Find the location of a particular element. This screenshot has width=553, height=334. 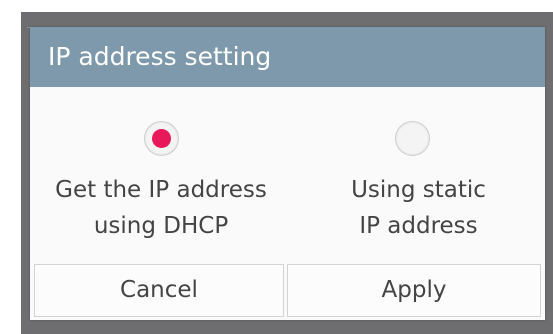

dhcp-radio-button is located at coordinates (161, 138).